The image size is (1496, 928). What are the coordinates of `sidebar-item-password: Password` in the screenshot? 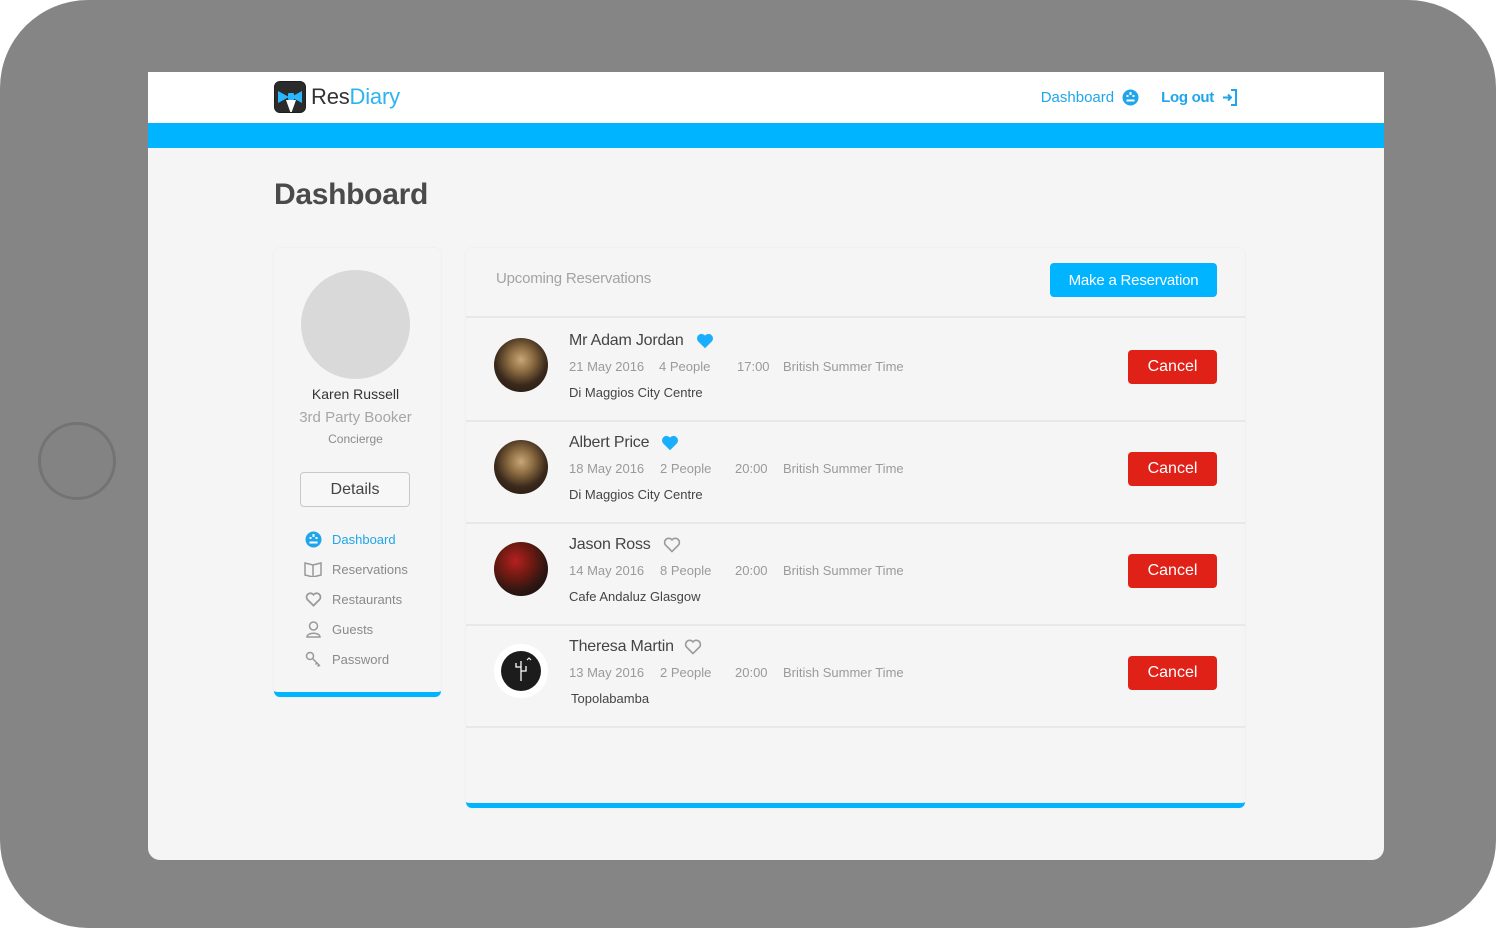 It's located at (356, 659).